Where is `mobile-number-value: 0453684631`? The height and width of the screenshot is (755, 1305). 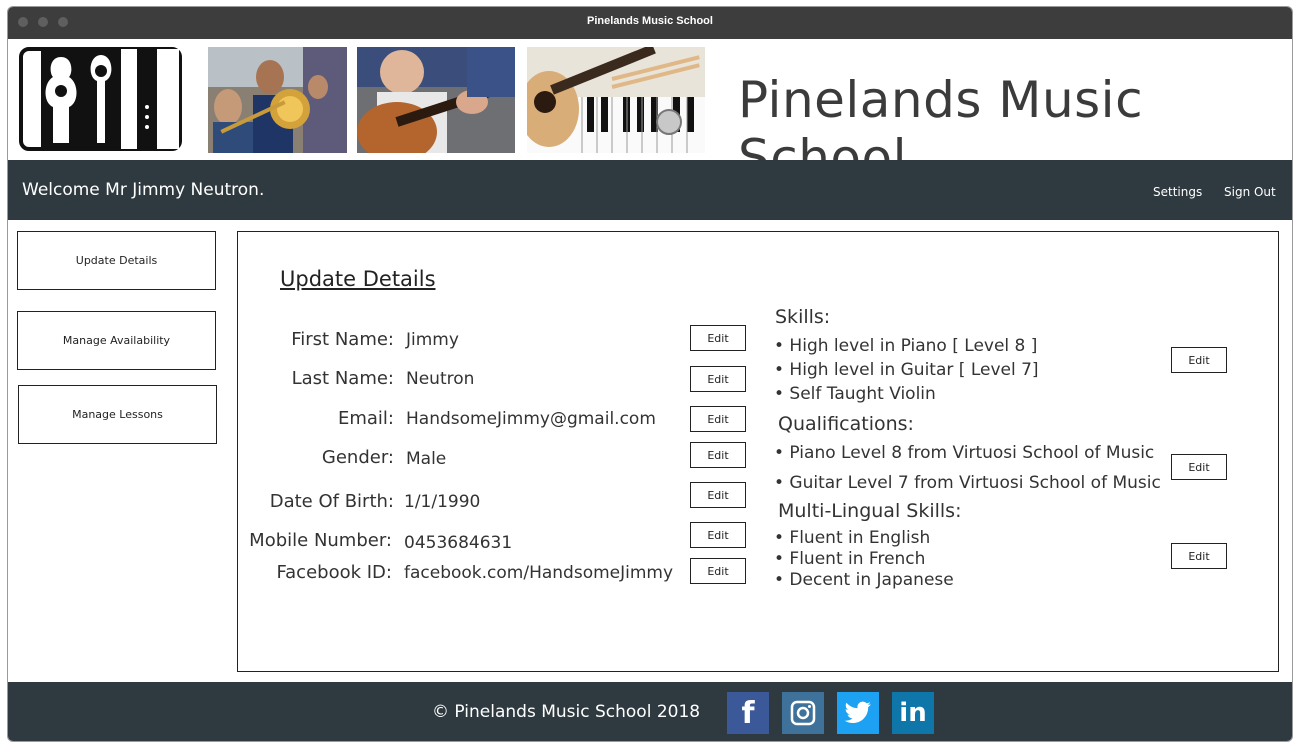
mobile-number-value: 0453684631 is located at coordinates (458, 543).